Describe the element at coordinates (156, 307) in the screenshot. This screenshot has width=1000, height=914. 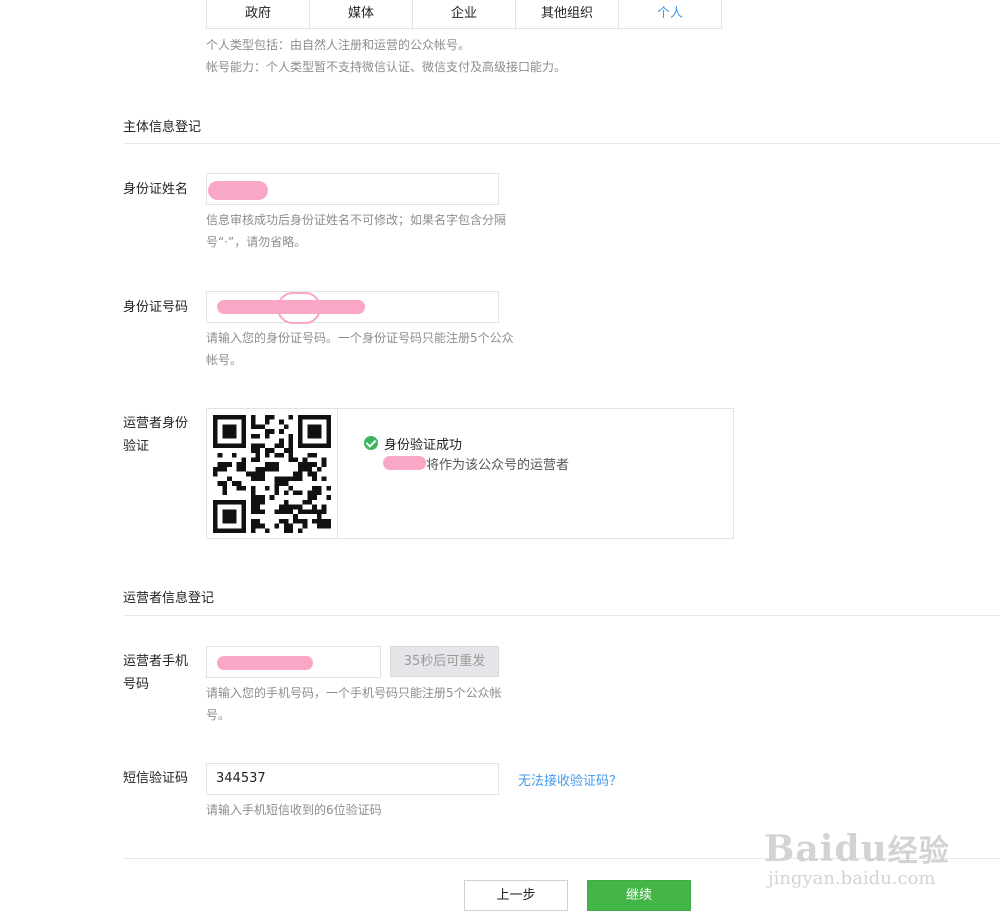
I see `id-number-label: 身份证号码` at that location.